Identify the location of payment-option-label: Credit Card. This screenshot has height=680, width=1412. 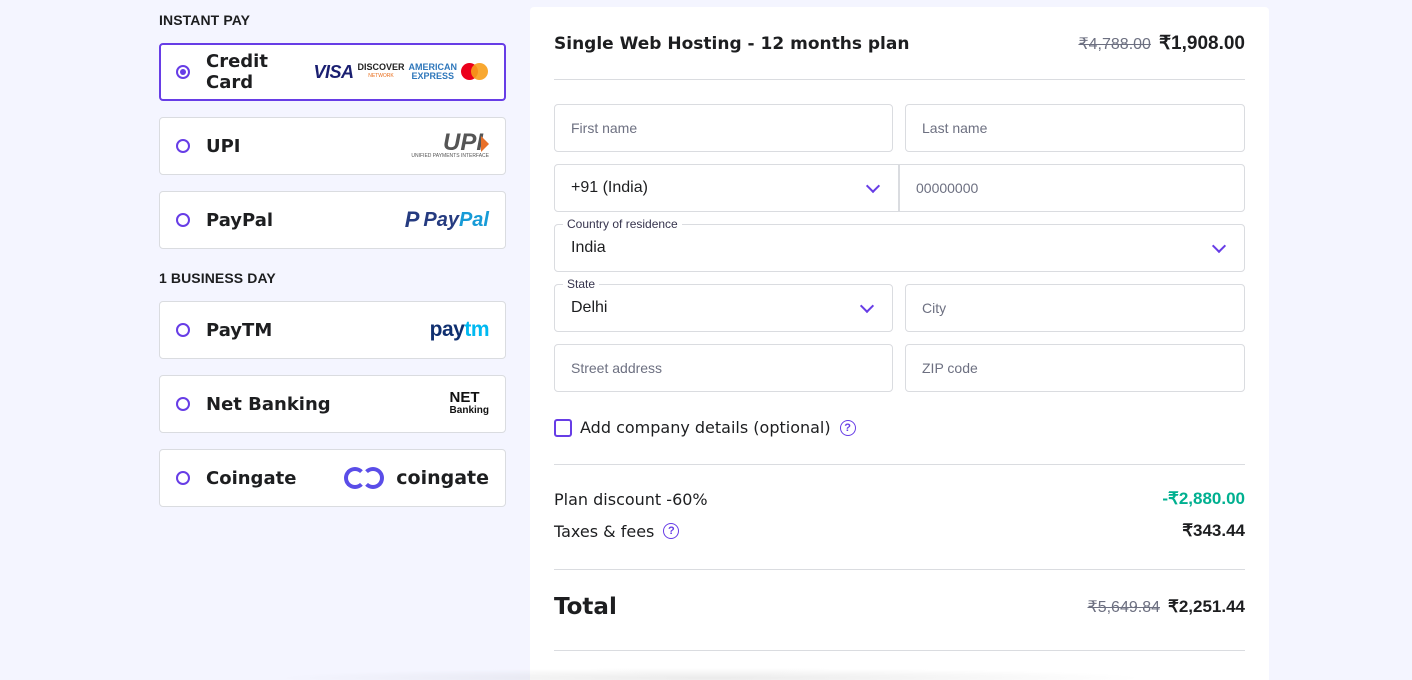
(237, 72).